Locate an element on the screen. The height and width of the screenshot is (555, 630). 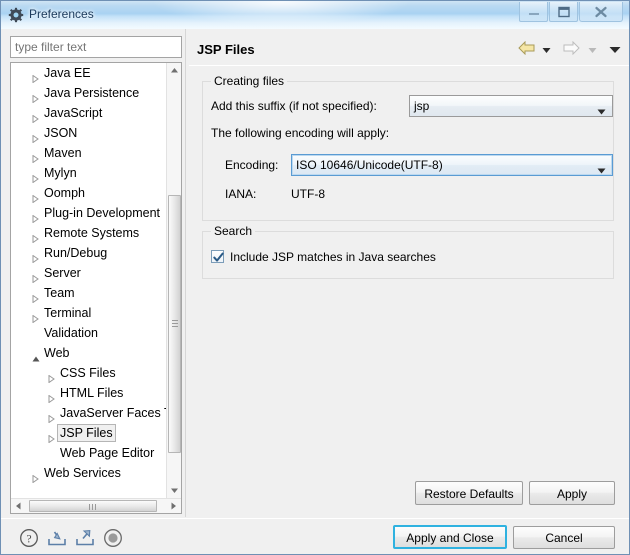
tree-item-remote-systems: Remote Systems is located at coordinates (89, 233).